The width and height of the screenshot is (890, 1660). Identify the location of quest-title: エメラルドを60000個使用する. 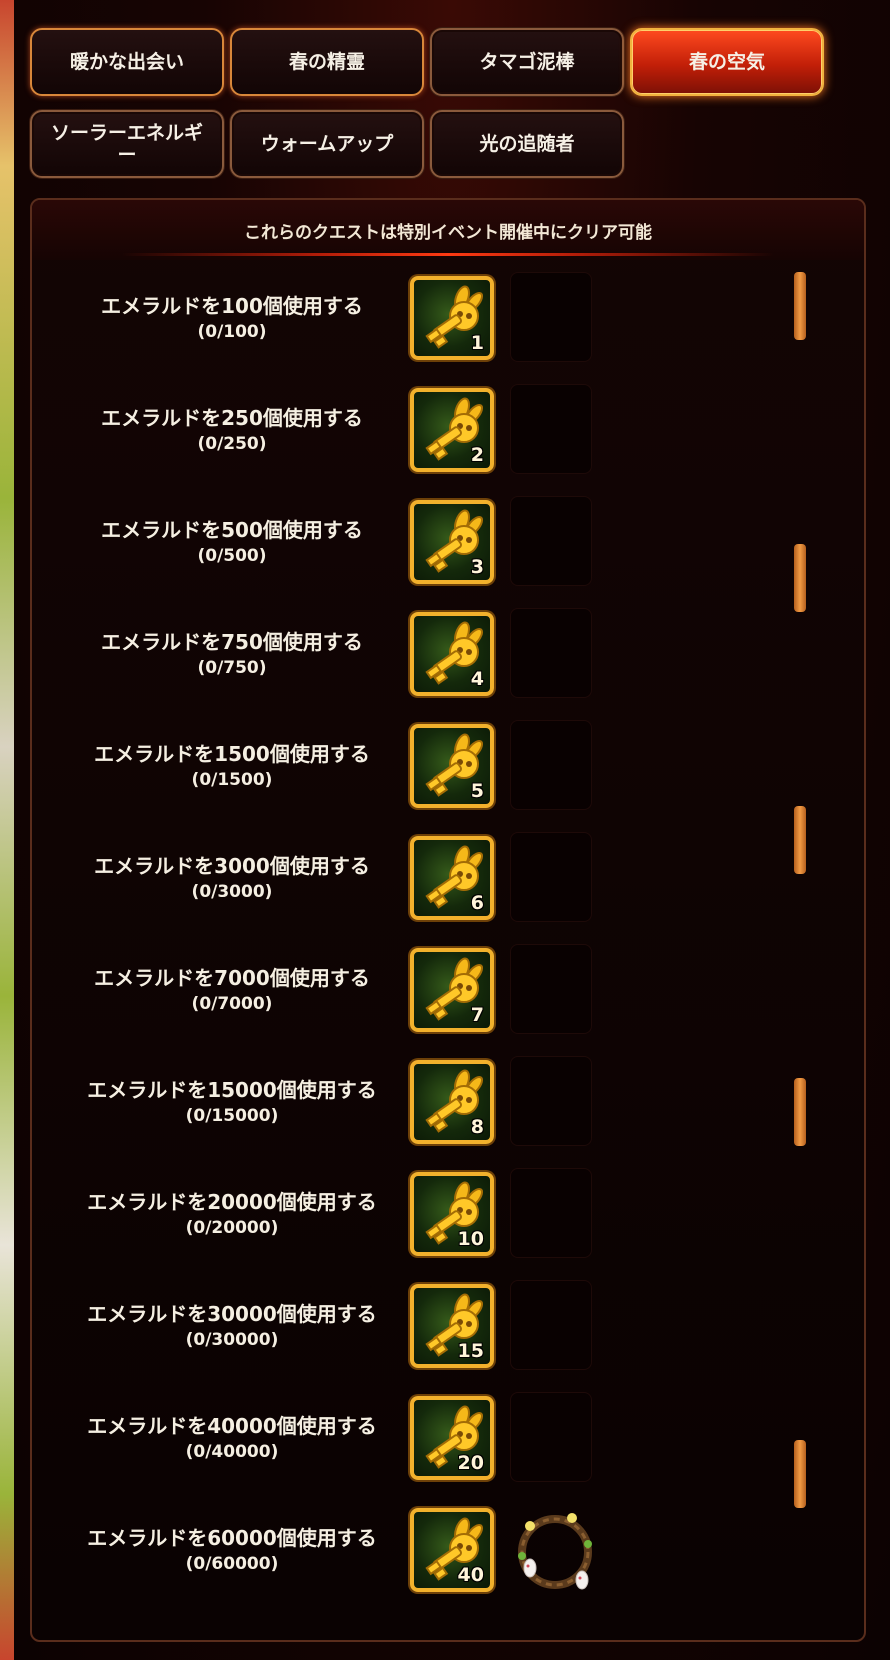
(232, 1538).